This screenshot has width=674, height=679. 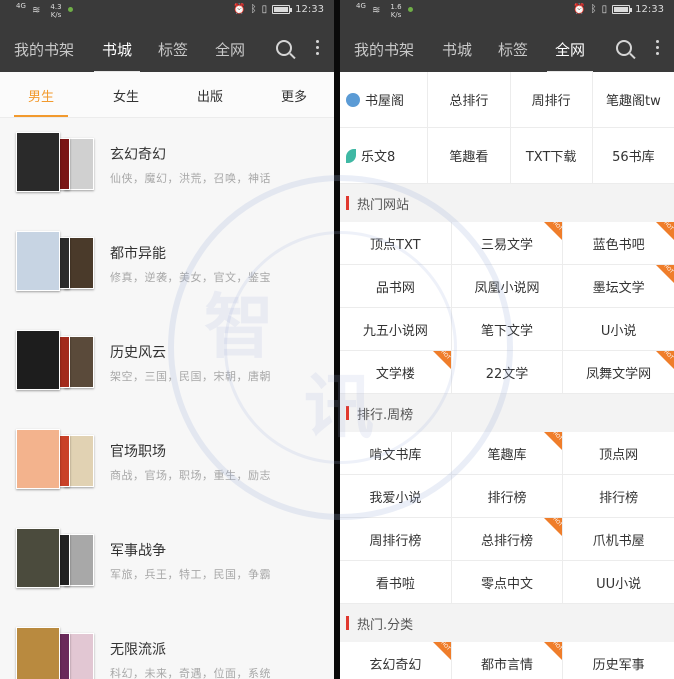 I want to click on site-link: 56书库, so click(x=633, y=155).